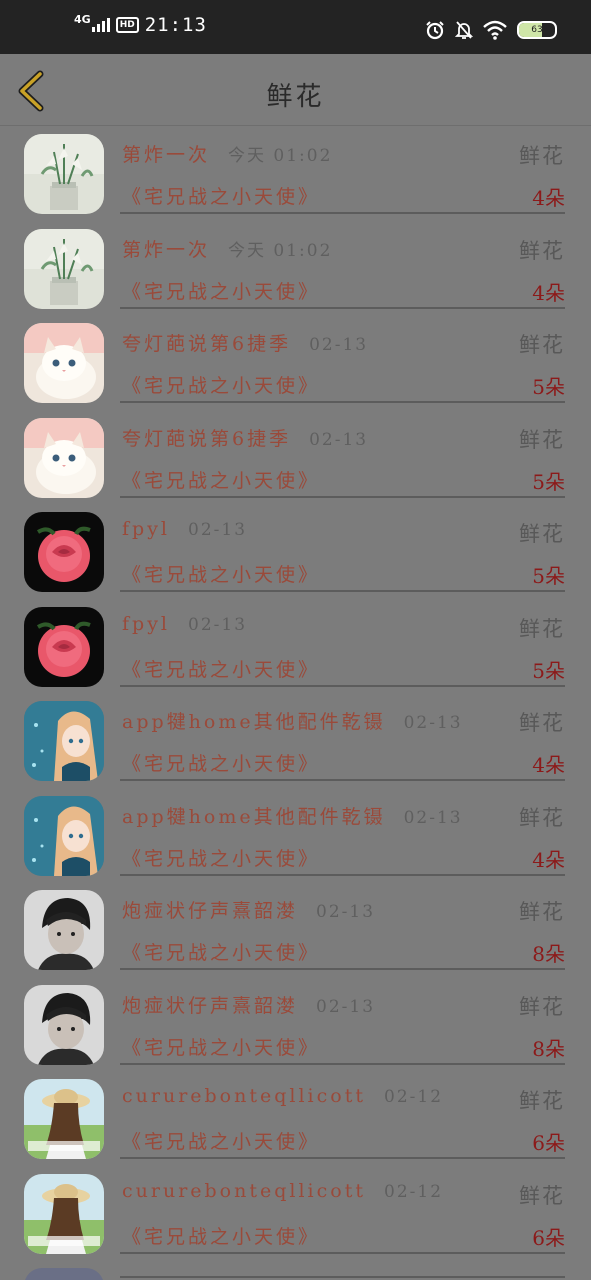  What do you see at coordinates (64, 741) in the screenshot?
I see `anime-girl-avatar` at bounding box center [64, 741].